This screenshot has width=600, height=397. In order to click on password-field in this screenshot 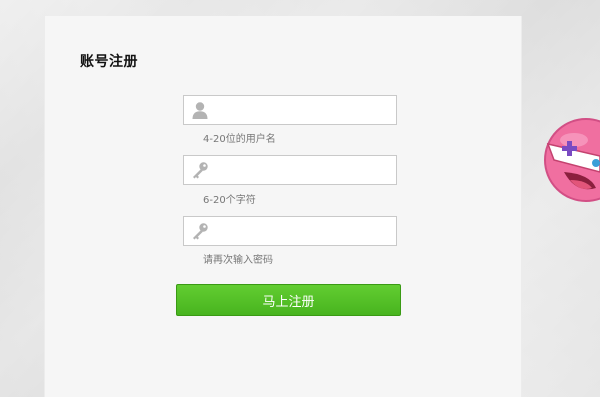, I will do `click(290, 170)`.